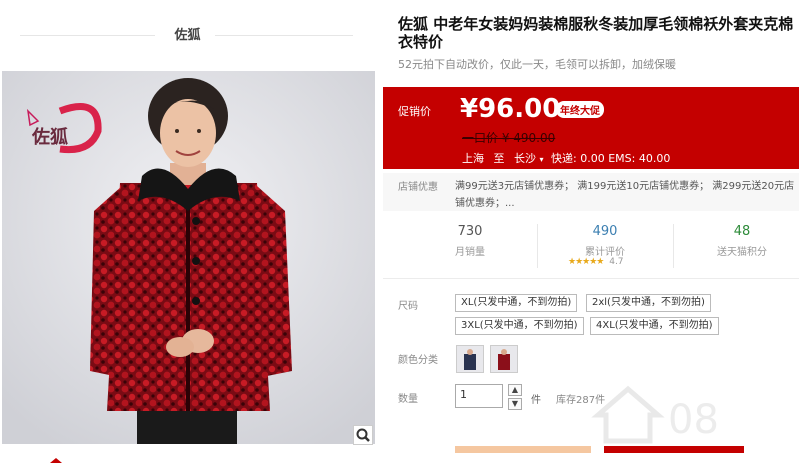 This screenshot has height=467, width=799. I want to click on monthly-sales-label: 月销量, so click(470, 252).